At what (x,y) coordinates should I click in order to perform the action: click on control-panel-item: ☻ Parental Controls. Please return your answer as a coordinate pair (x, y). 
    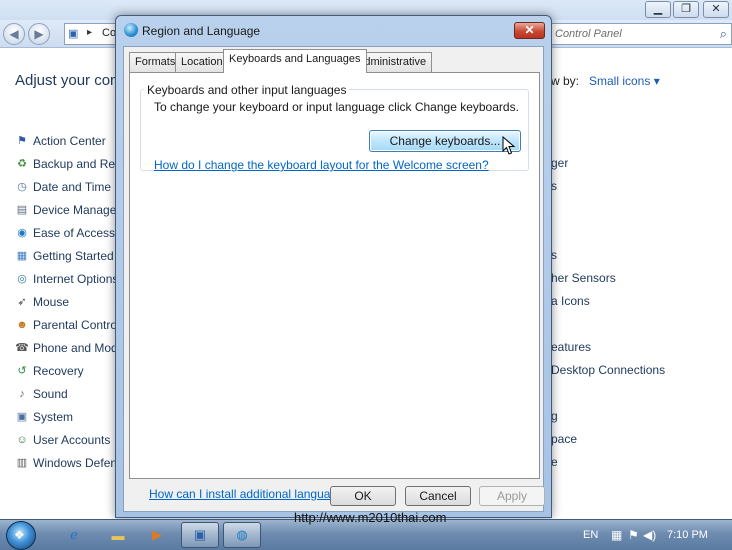
    Looking at the image, I should click on (70, 325).